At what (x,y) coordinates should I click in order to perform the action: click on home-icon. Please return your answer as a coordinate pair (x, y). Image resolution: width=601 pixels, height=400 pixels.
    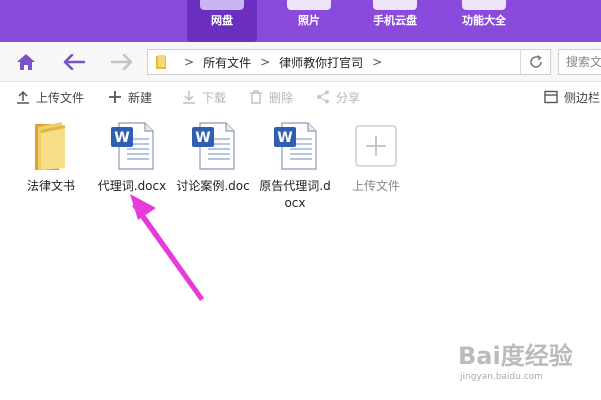
    Looking at the image, I should click on (26, 62).